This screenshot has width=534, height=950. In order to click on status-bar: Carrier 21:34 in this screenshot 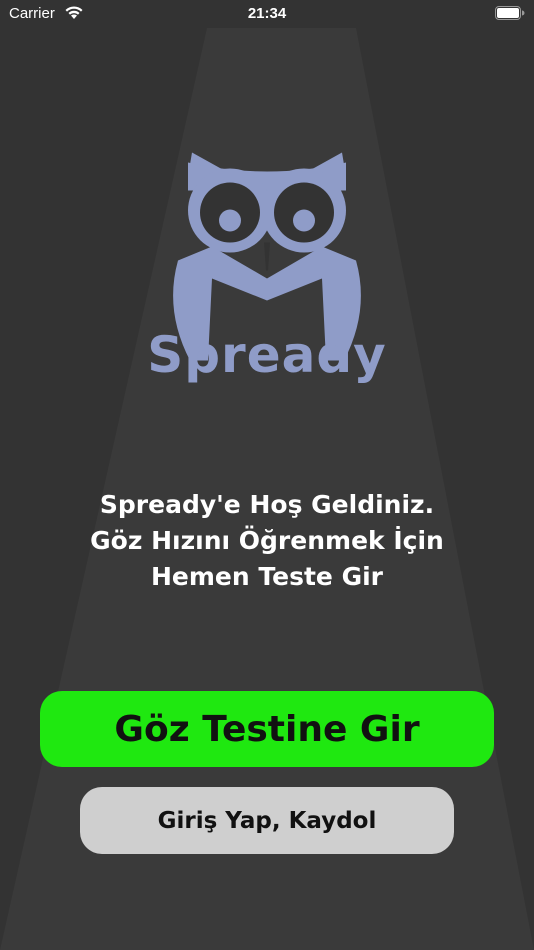, I will do `click(267, 14)`.